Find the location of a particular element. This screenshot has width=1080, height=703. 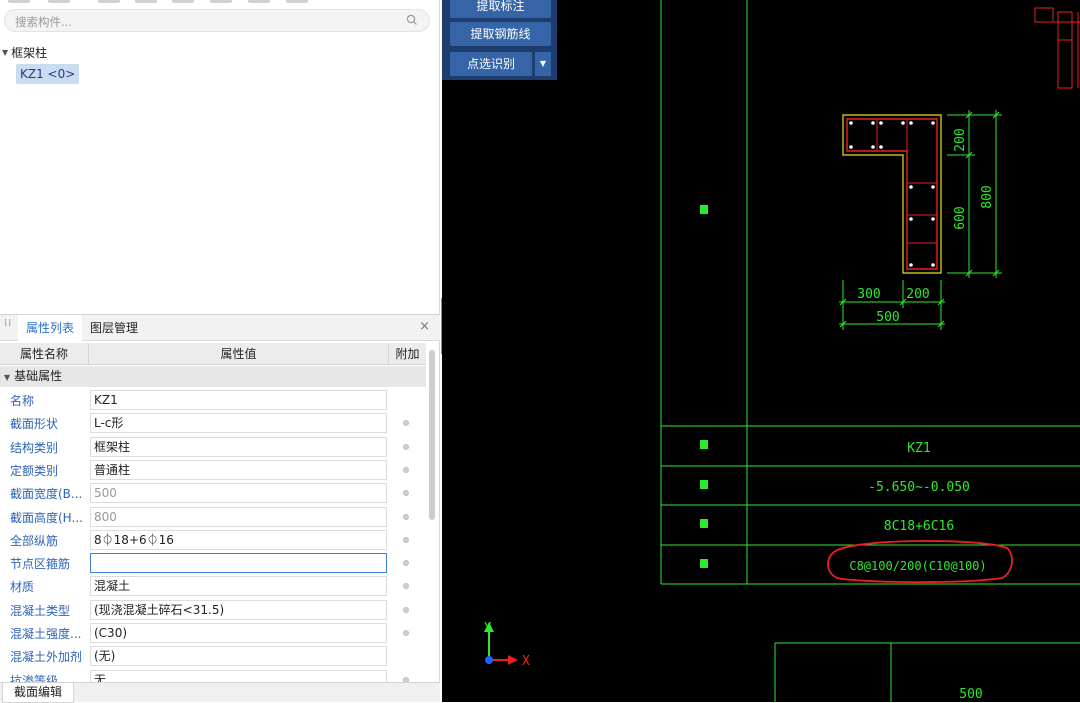

table-column-id: KZ1 is located at coordinates (918, 448).